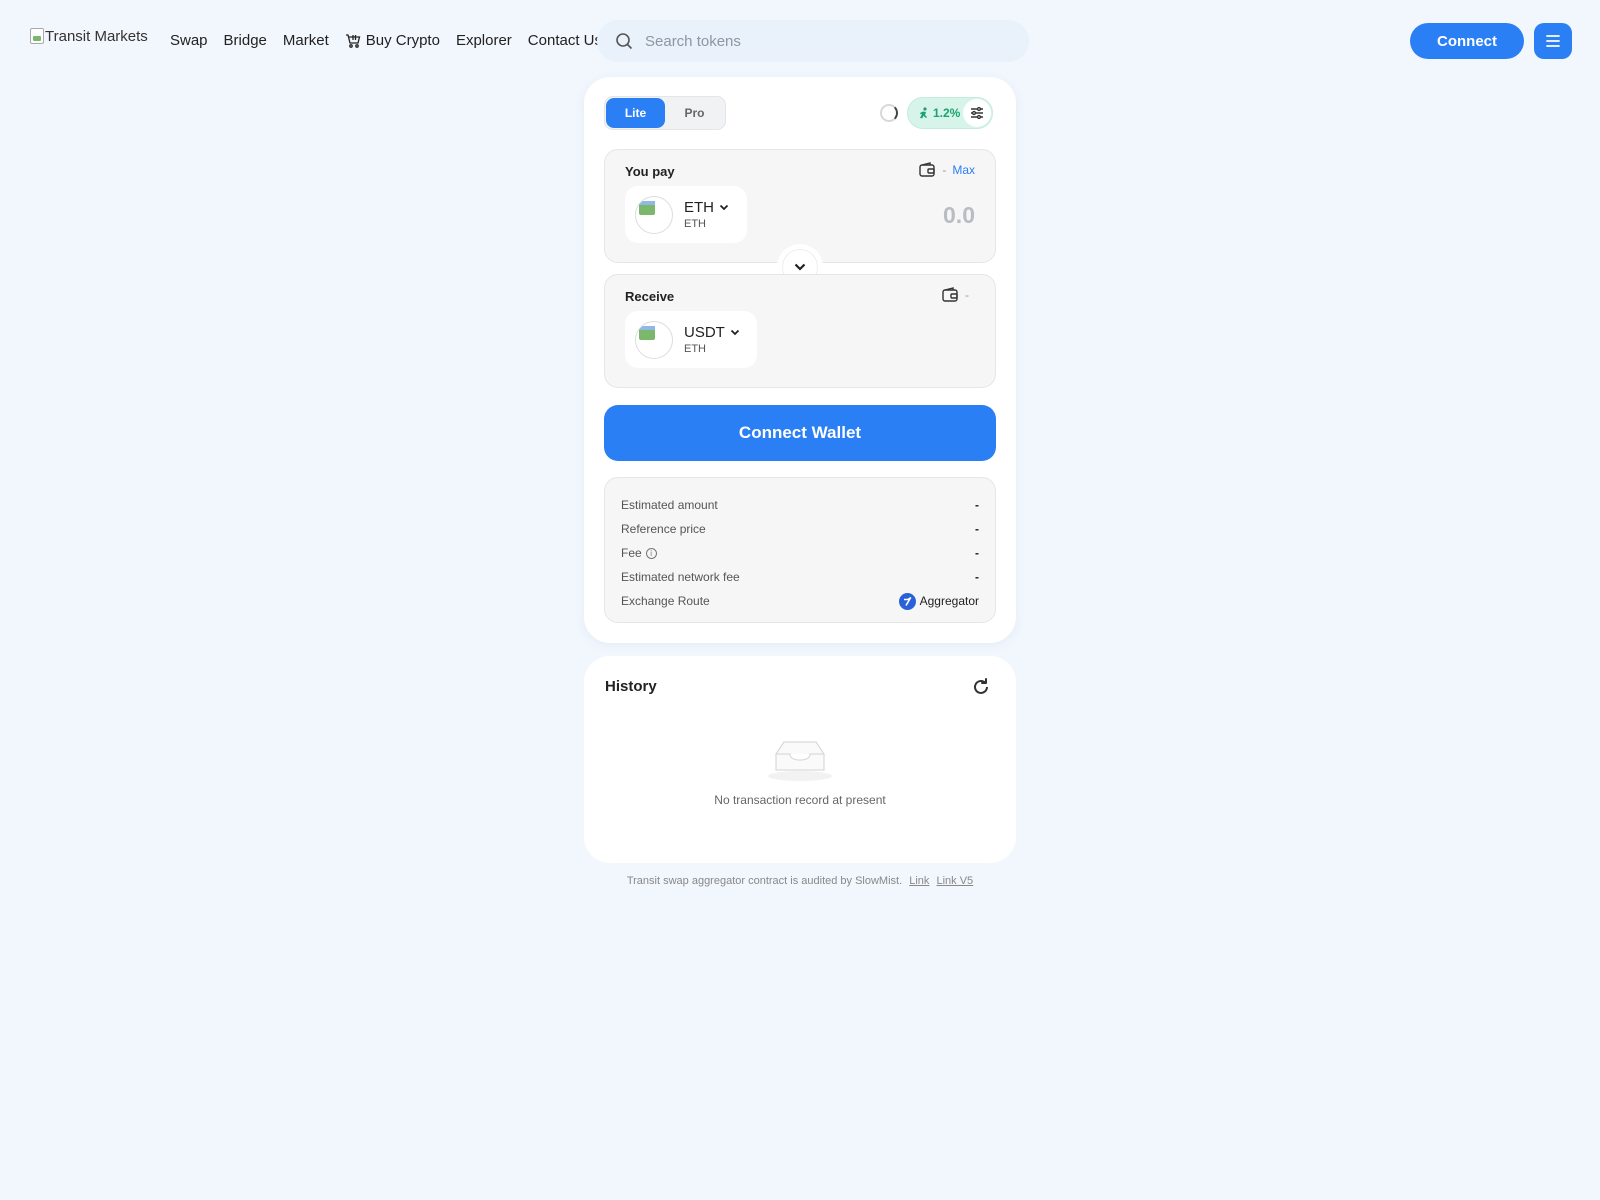  I want to click on connect-button: Connect, so click(1467, 41).